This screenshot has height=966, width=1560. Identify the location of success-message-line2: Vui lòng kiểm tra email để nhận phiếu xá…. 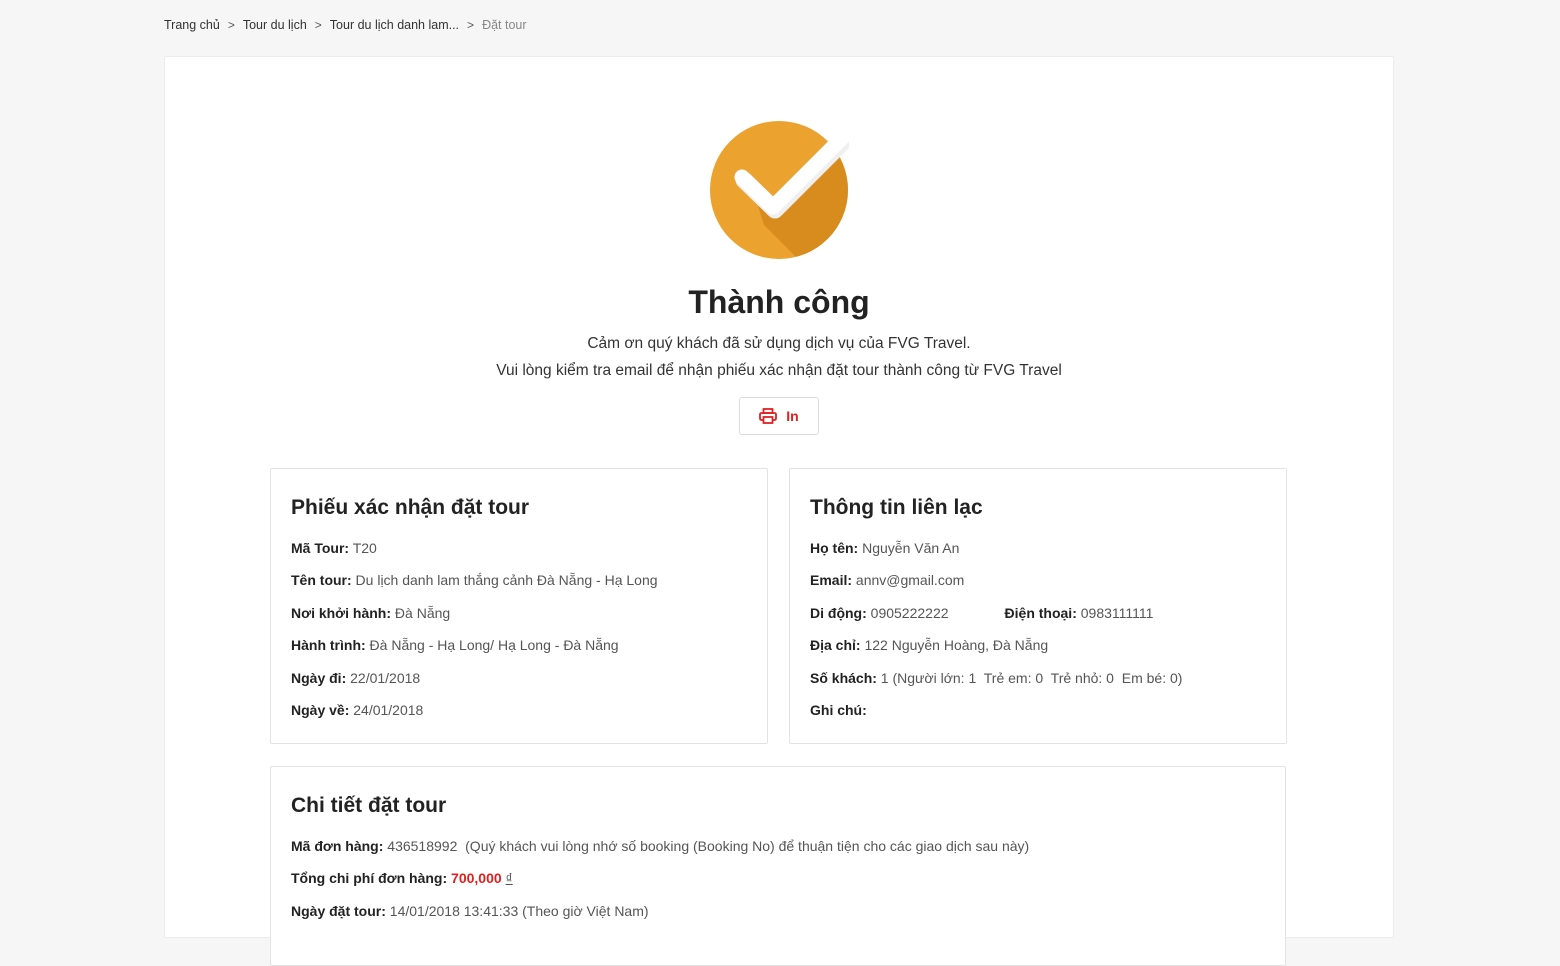
(779, 370).